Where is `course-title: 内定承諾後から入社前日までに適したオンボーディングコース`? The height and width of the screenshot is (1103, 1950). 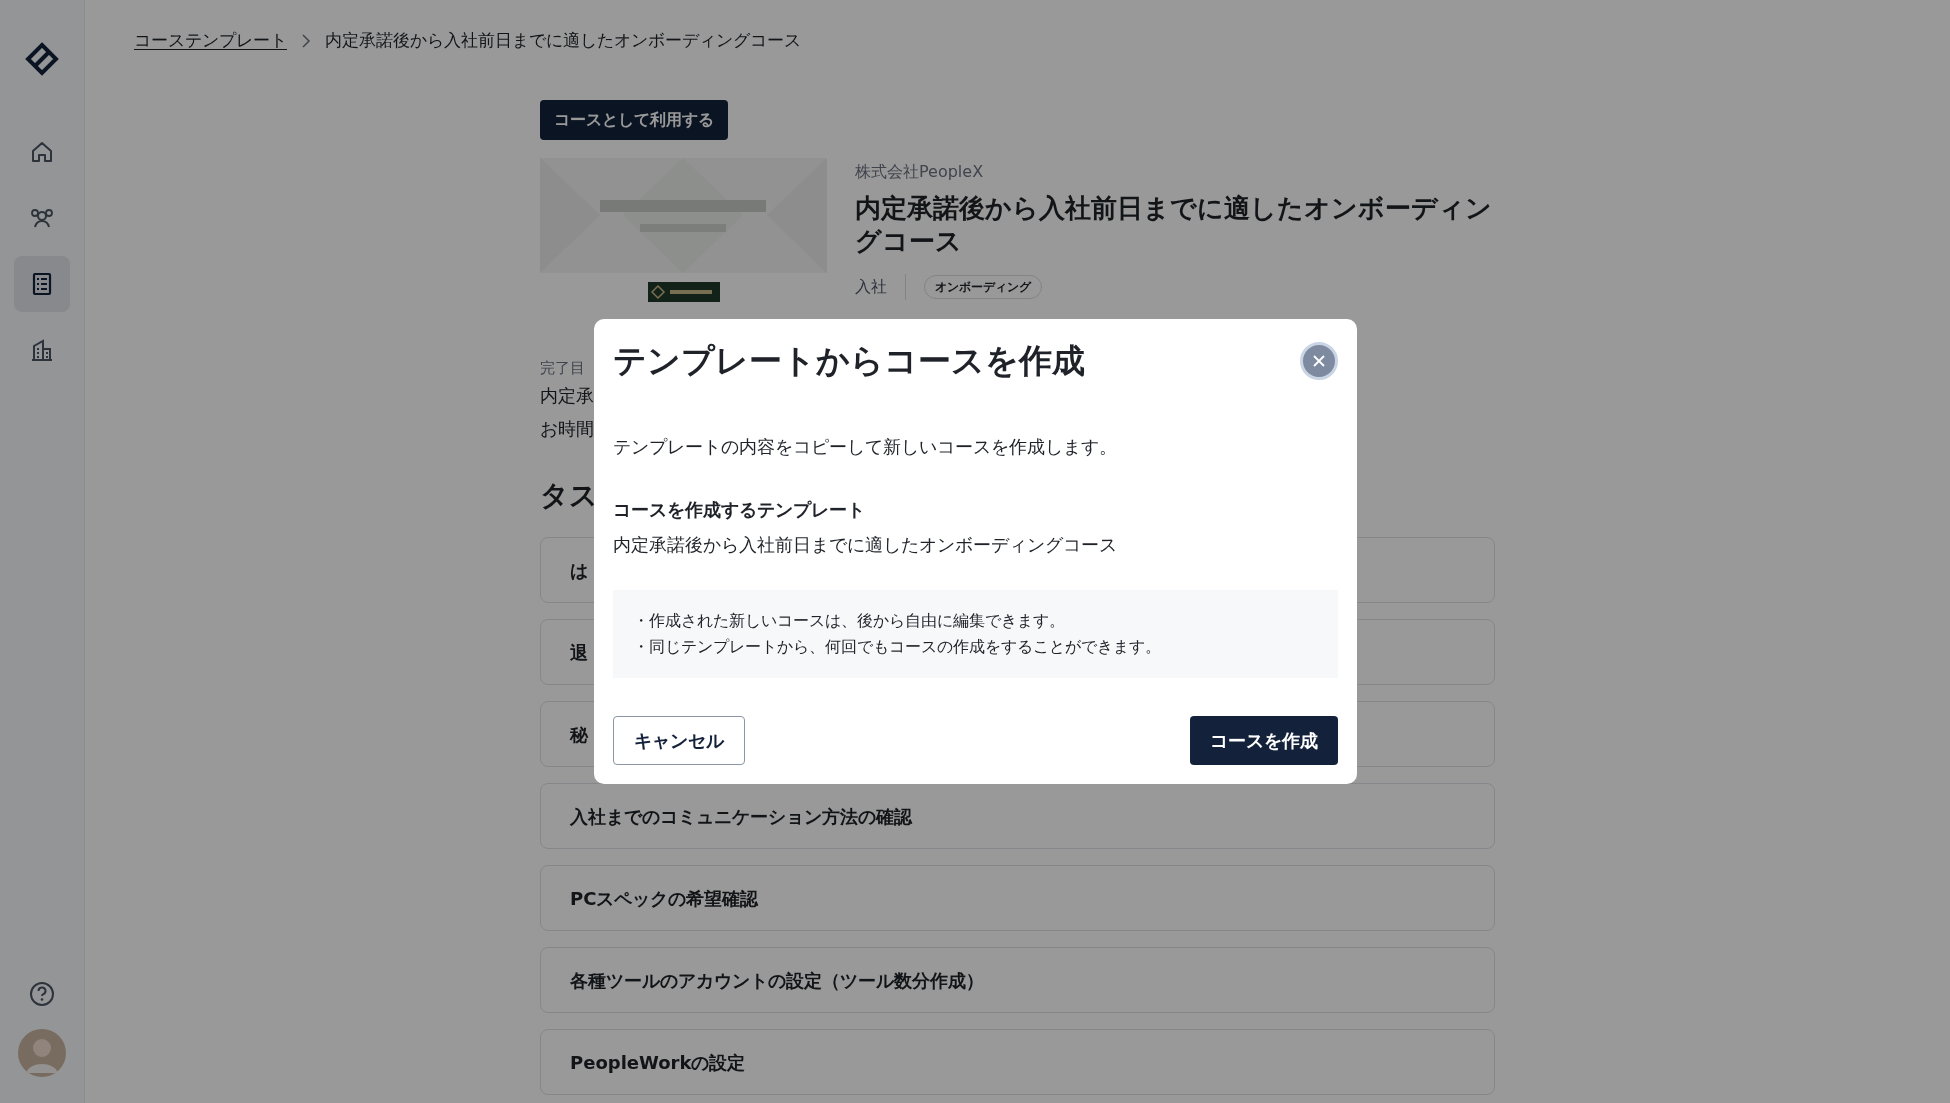
course-title: 内定承諾後から入社前日までに適したオンボーディングコース is located at coordinates (1174, 224).